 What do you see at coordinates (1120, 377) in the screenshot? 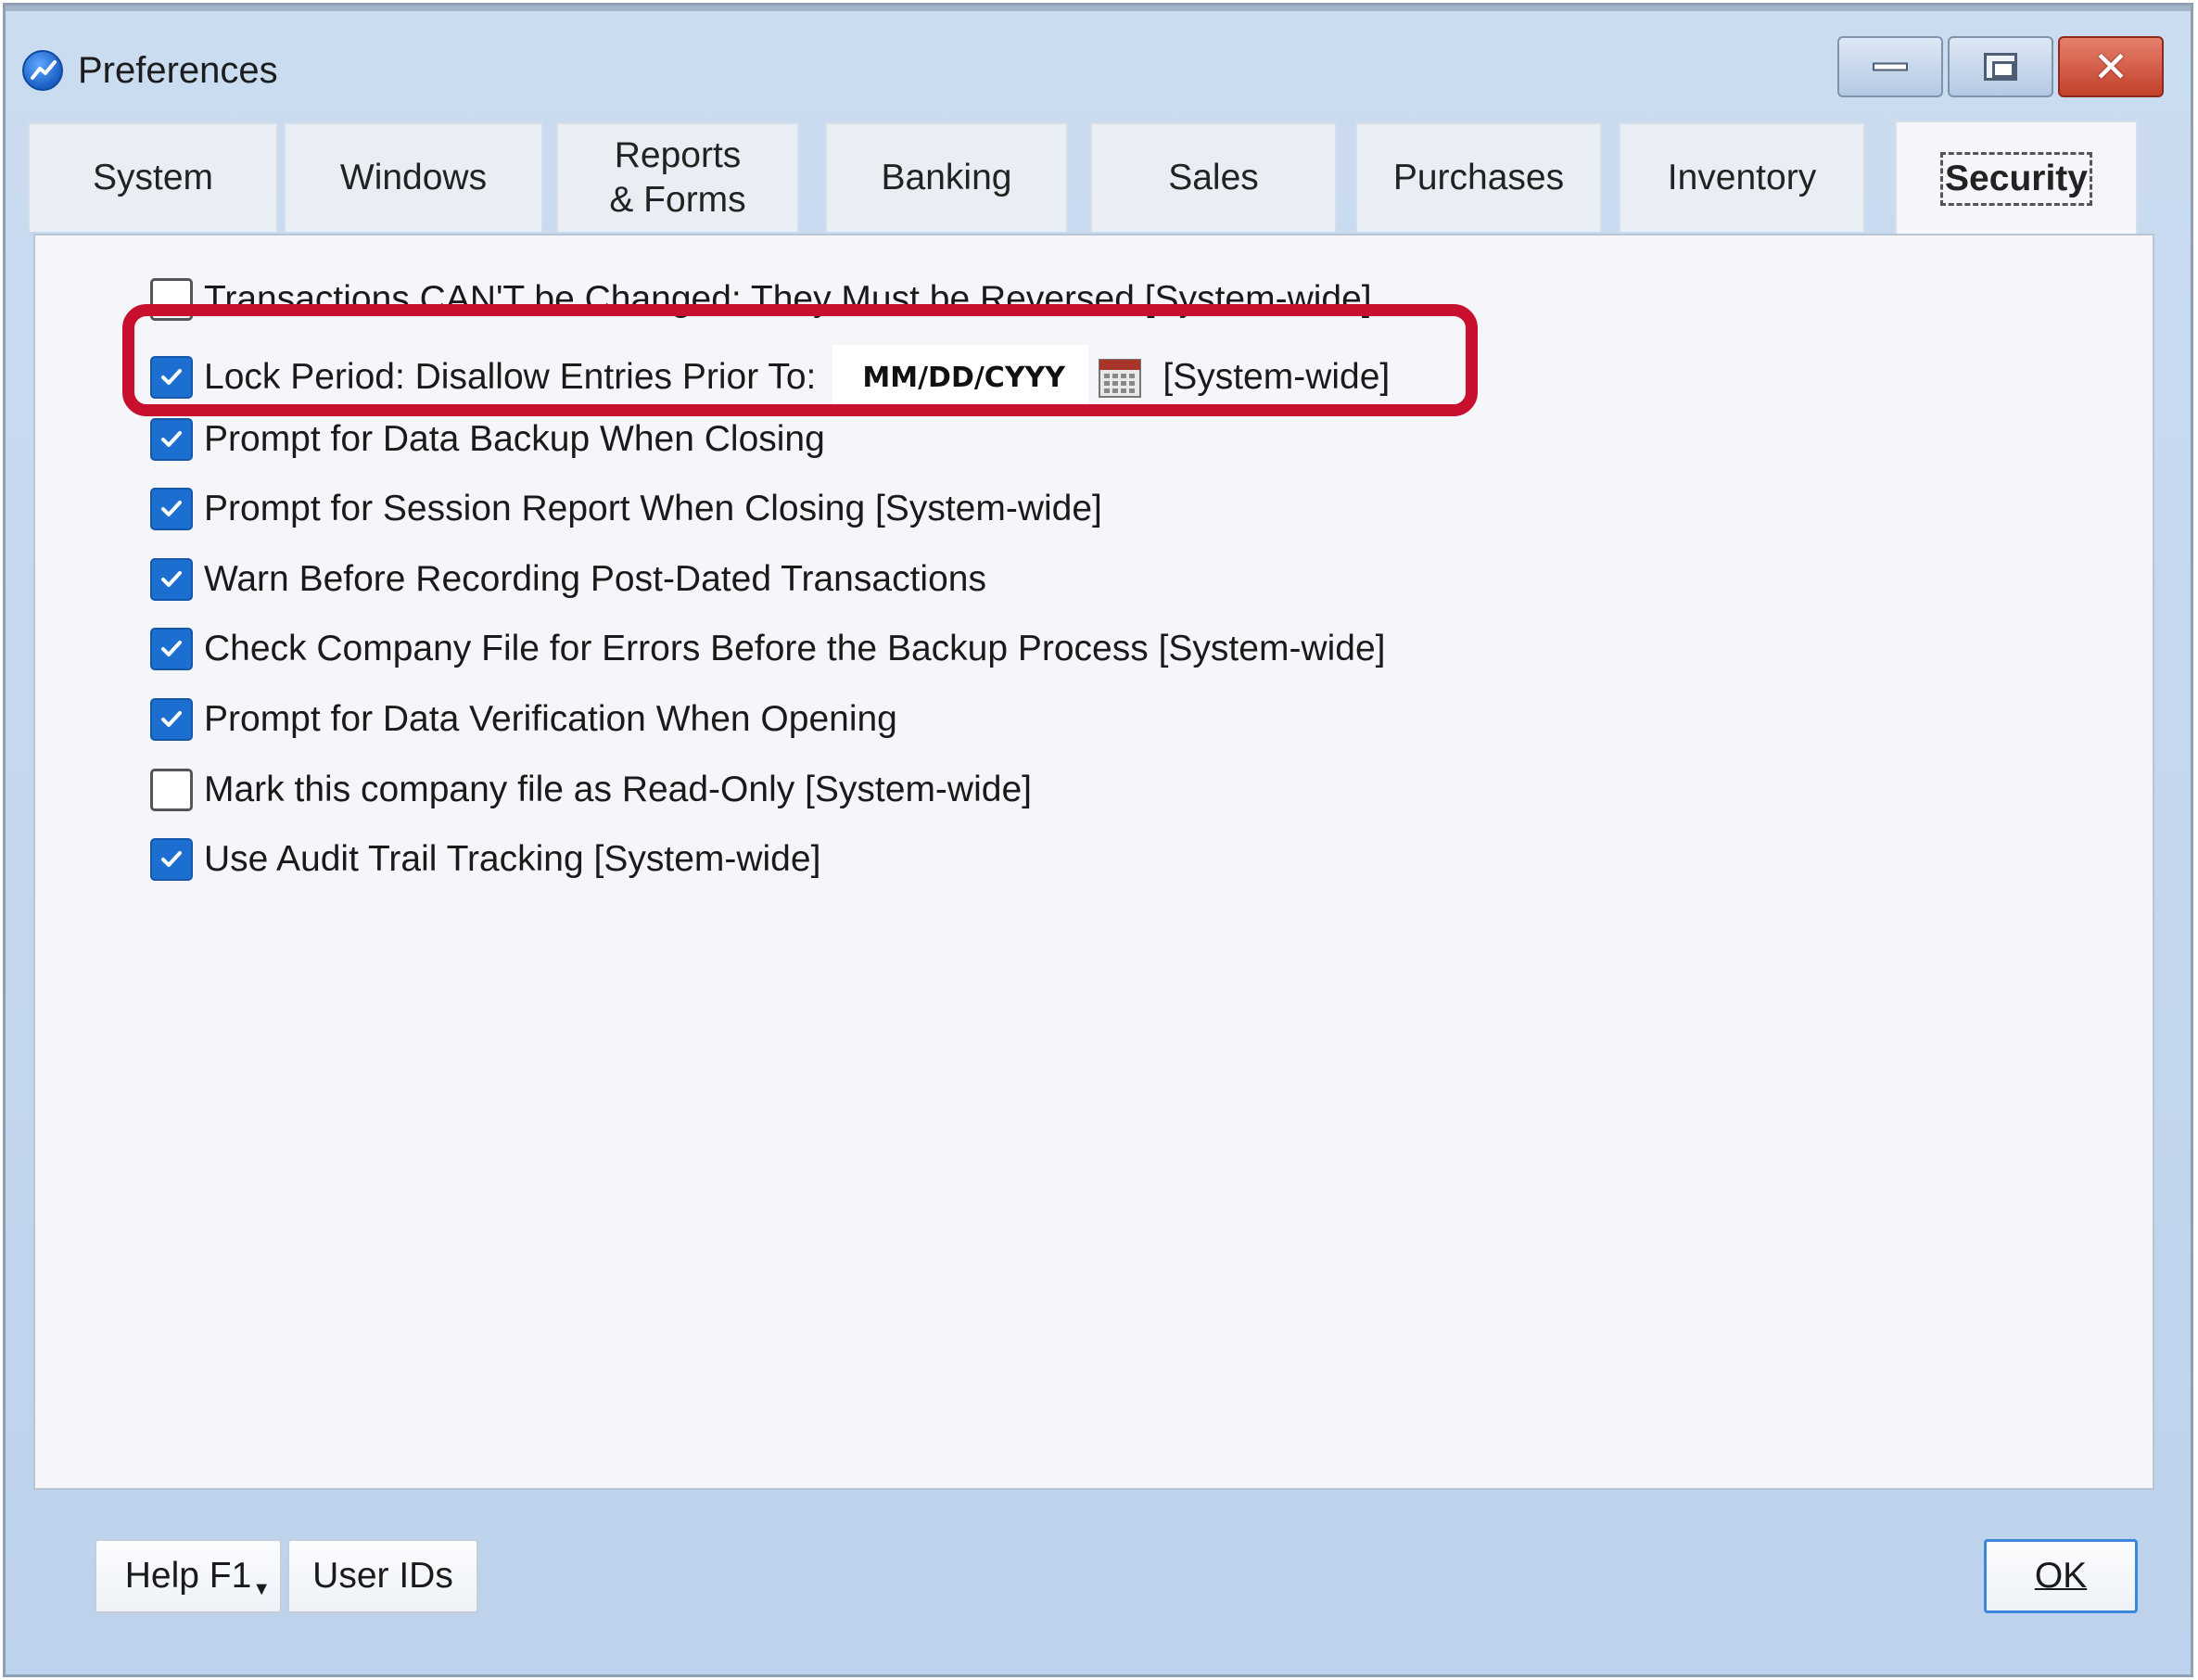
I see `calendar-icon` at bounding box center [1120, 377].